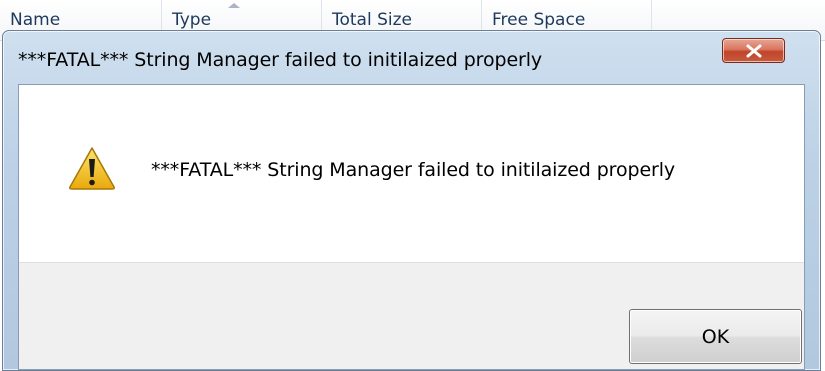 The height and width of the screenshot is (371, 825). What do you see at coordinates (372, 20) in the screenshot?
I see `column-header-label: Total Size` at bounding box center [372, 20].